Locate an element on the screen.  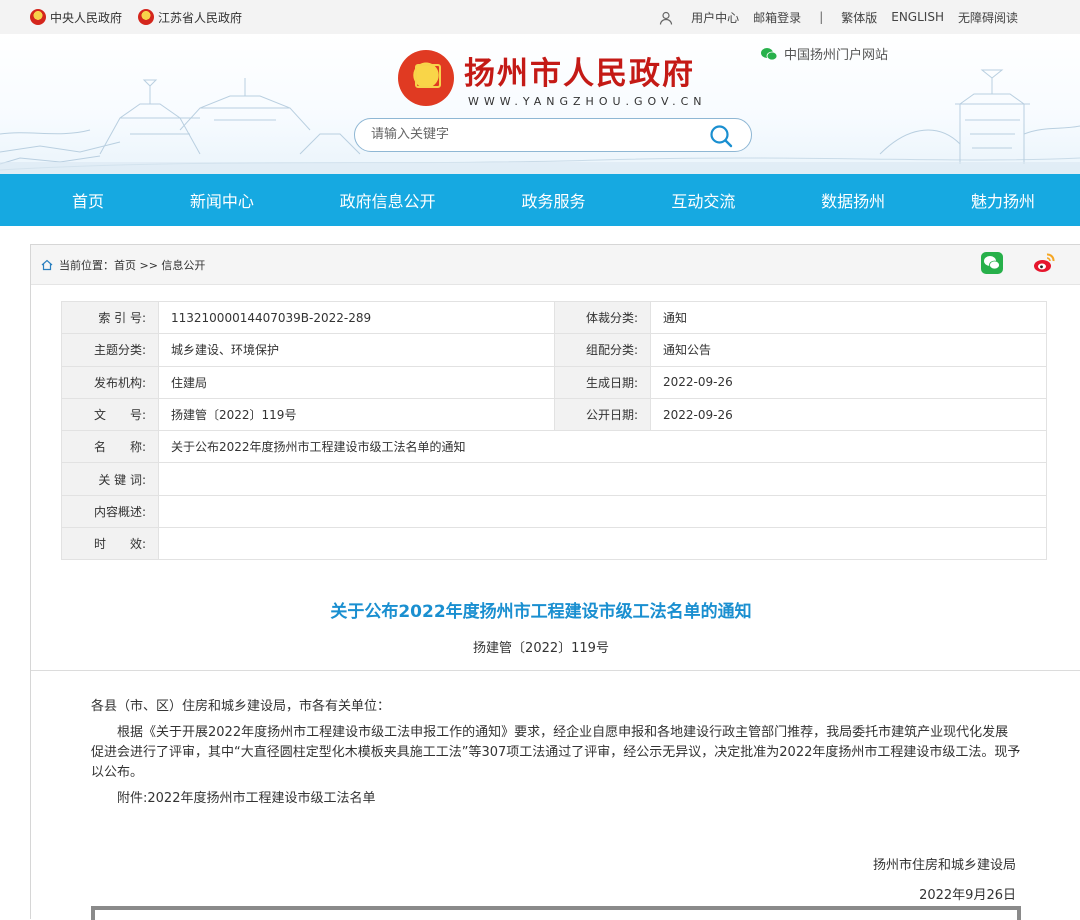
user-center-link: 用户中心 is located at coordinates (699, 17).